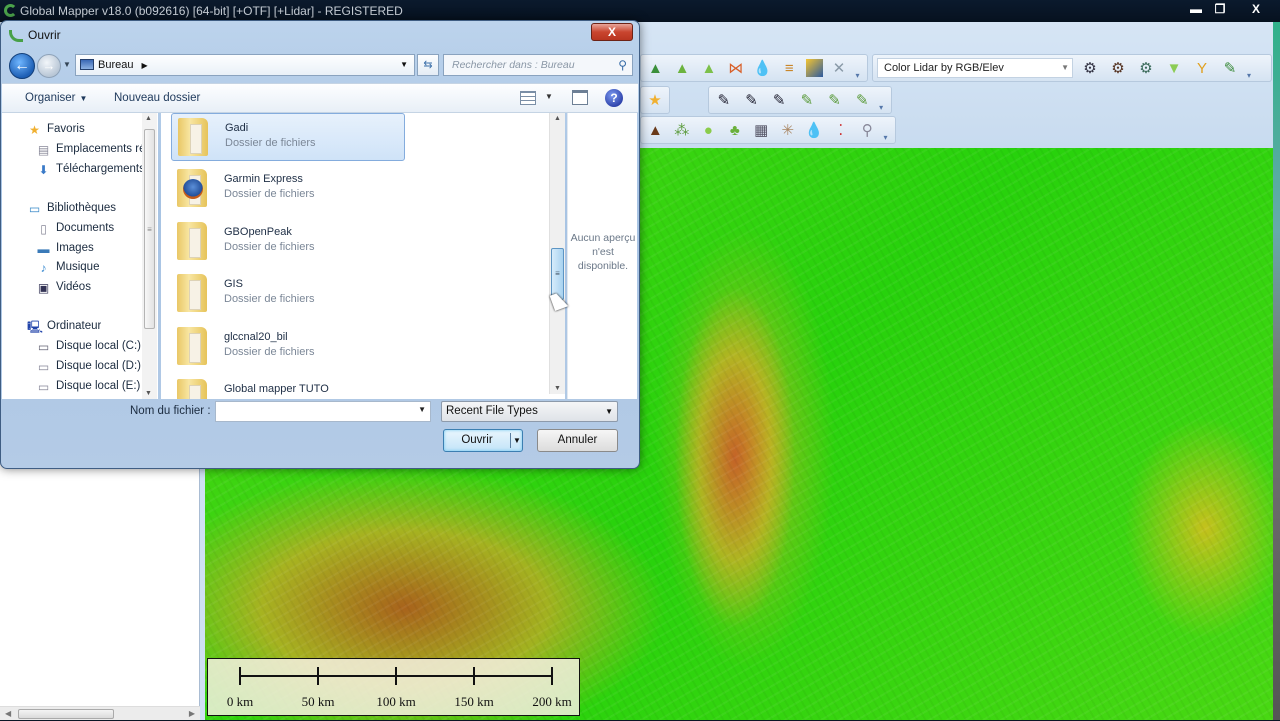  Describe the element at coordinates (682, 130) in the screenshot. I see `low-vegetation-icon: ⁂` at that location.